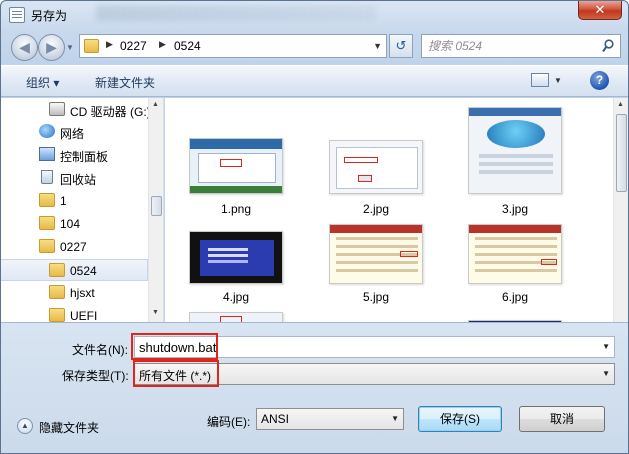  I want to click on sidebar-item-label: 网络, so click(72, 134).